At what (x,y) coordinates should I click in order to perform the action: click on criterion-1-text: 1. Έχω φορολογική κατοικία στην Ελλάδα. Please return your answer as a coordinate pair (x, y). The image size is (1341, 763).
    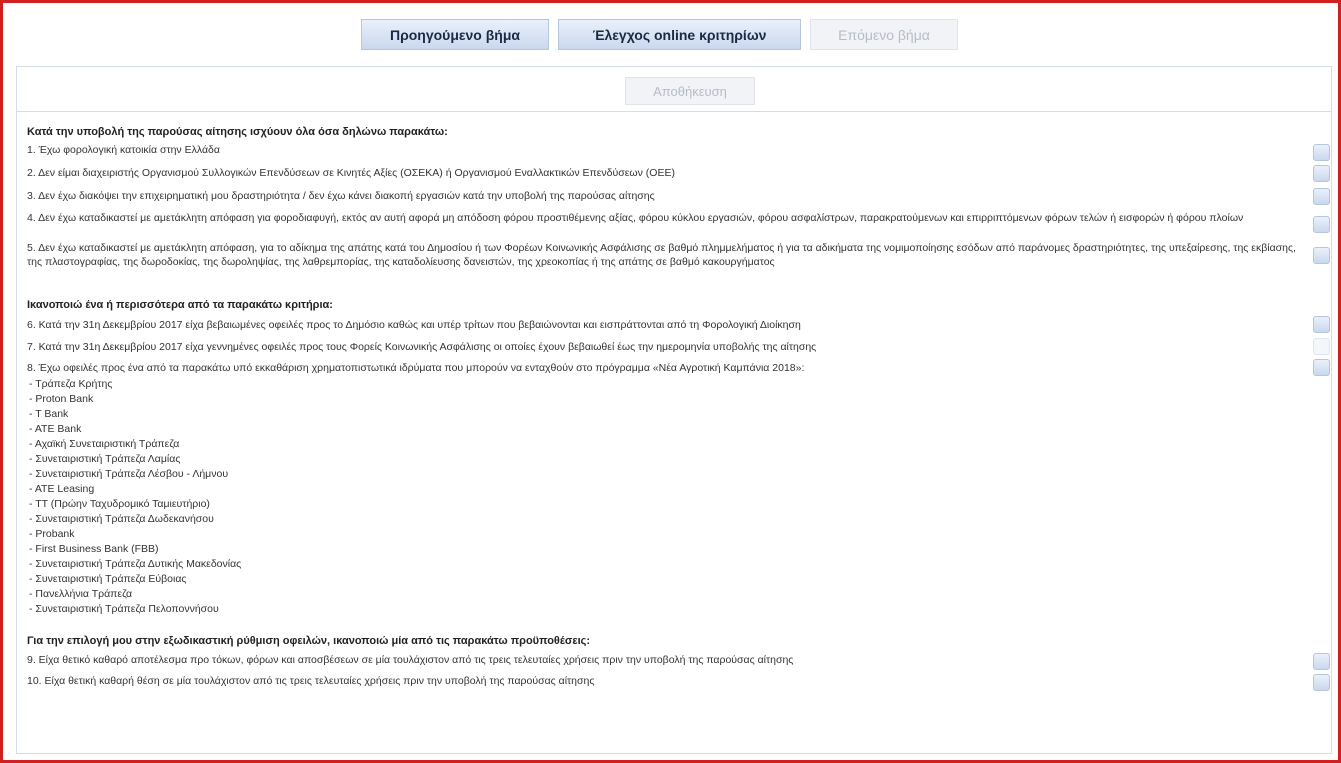
    Looking at the image, I should click on (123, 150).